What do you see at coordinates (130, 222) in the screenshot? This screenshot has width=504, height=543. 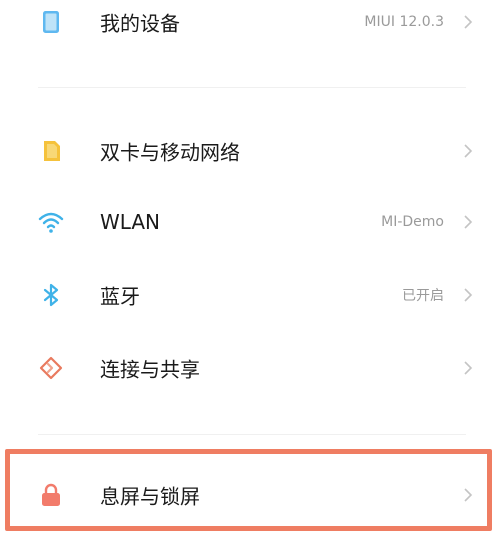 I see `settings-item-label: WLAN` at bounding box center [130, 222].